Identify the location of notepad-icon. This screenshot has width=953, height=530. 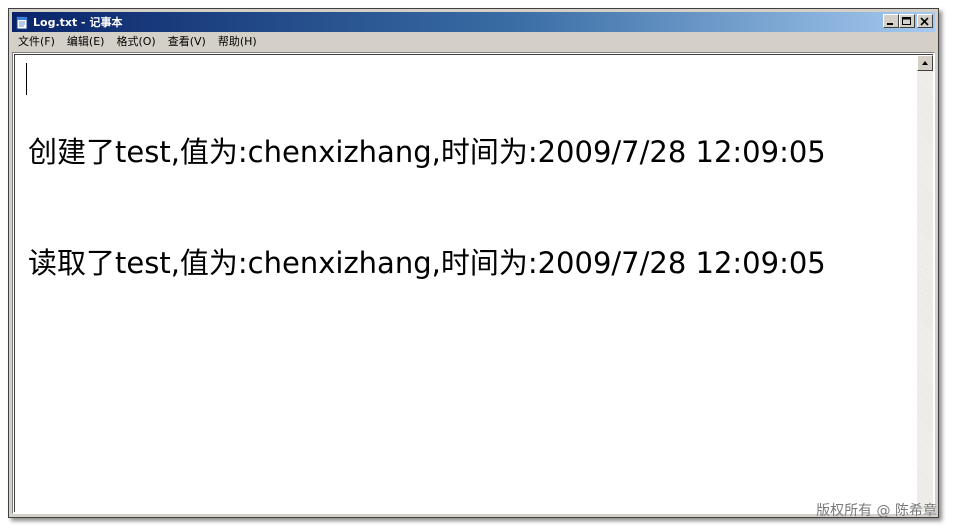
(22, 22).